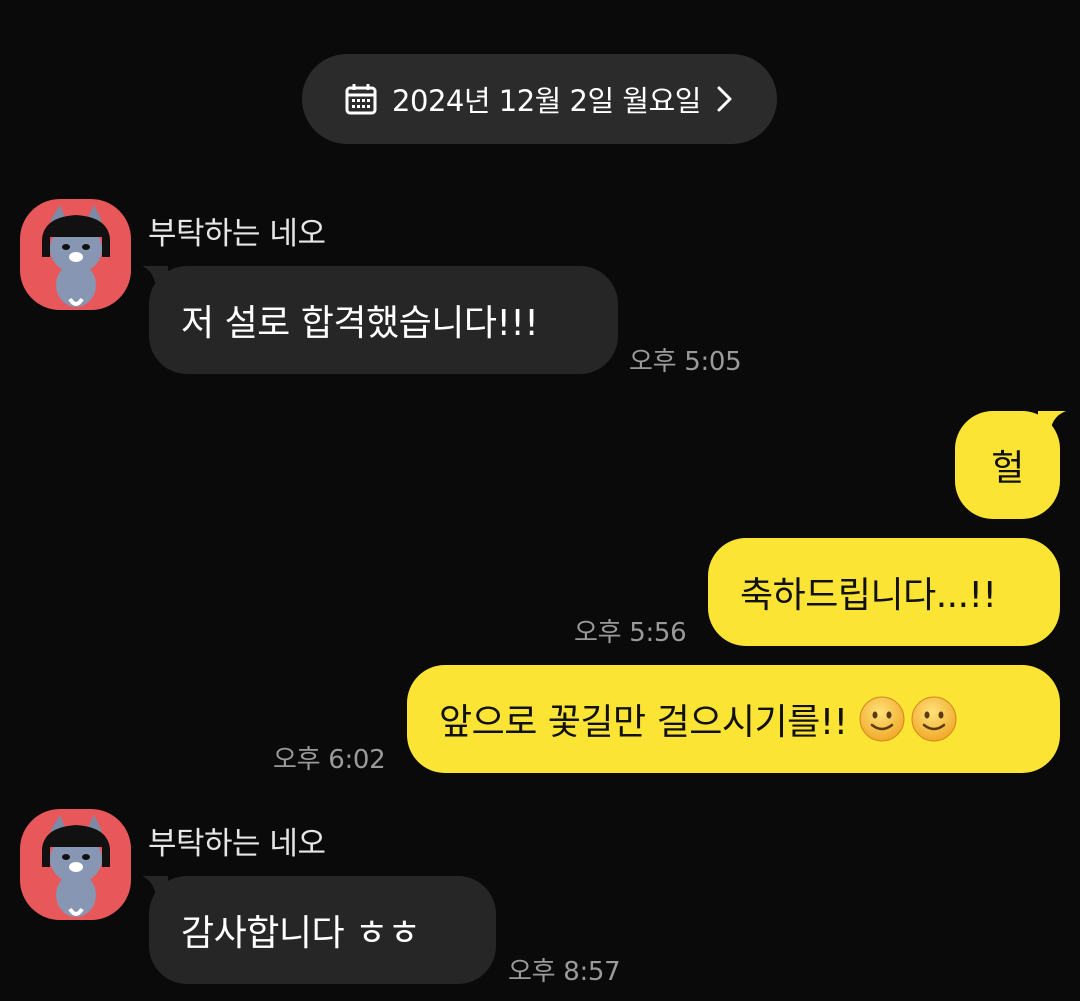 The width and height of the screenshot is (1080, 1001). I want to click on chevron-right-icon, so click(725, 99).